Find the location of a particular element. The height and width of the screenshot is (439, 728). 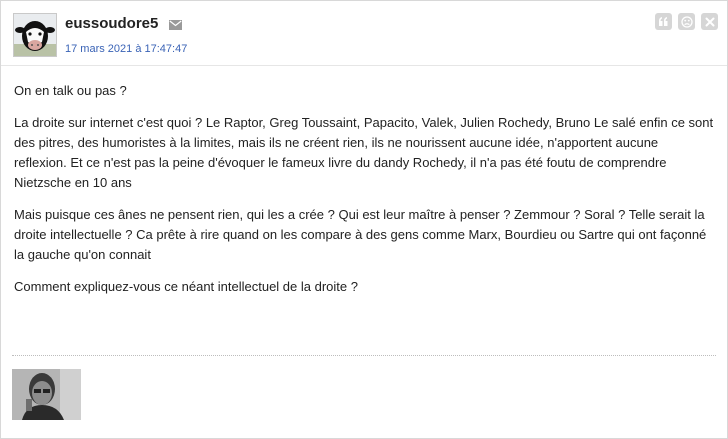

mail-icon is located at coordinates (175, 25).